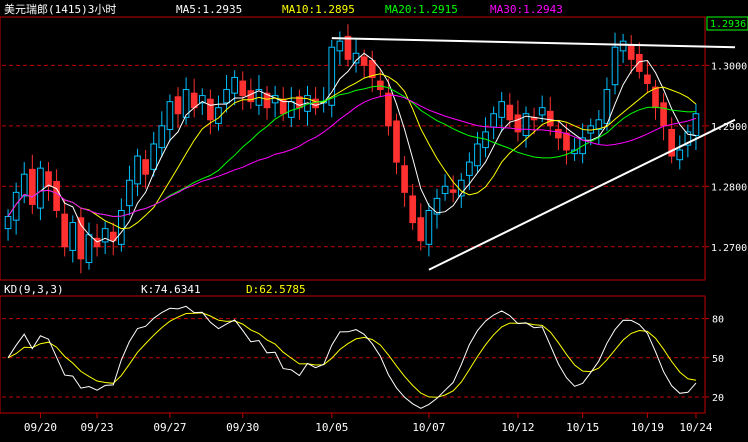 The image size is (748, 442). I want to click on date-tick-label: 10/05, so click(331, 427).